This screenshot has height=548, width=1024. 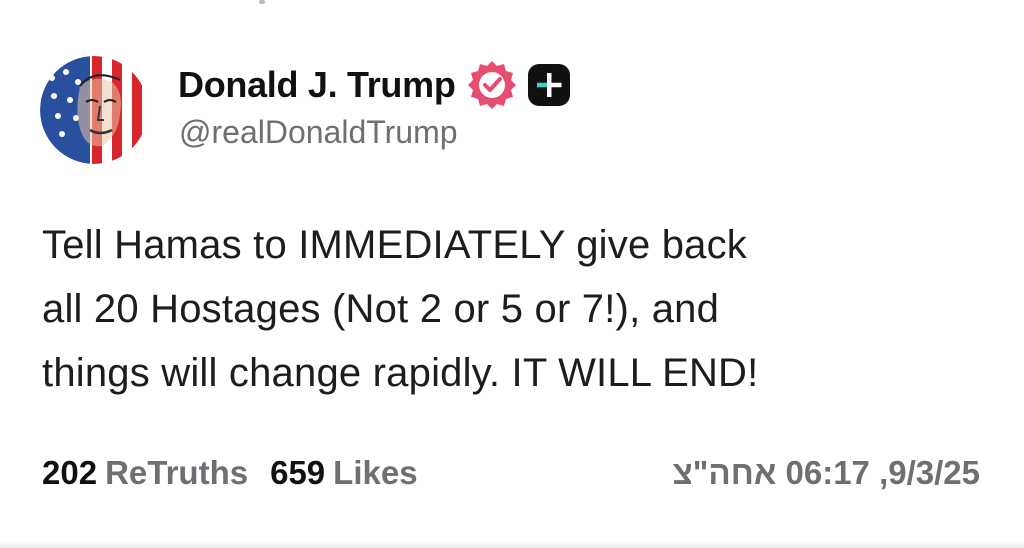 I want to click on likes-stat: 659 Likes, so click(x=343, y=473).